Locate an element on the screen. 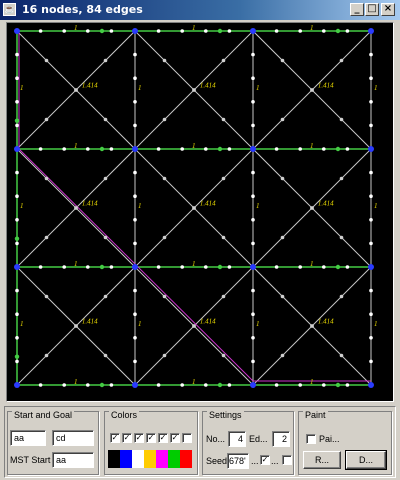 This screenshot has width=400, height=480. mst-start-field: aa is located at coordinates (73, 460).